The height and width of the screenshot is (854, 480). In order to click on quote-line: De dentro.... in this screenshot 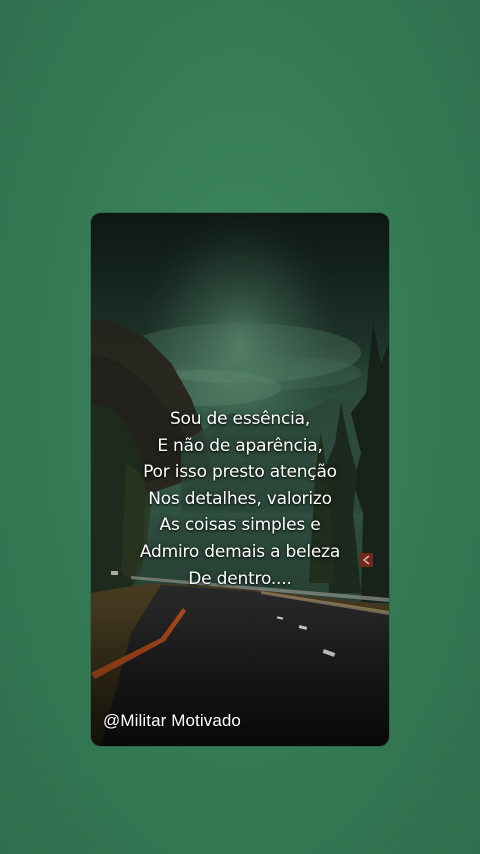, I will do `click(240, 578)`.